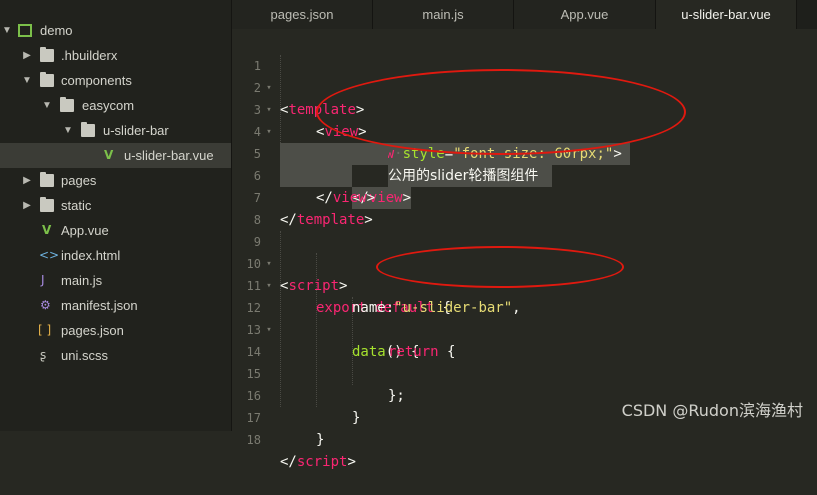  Describe the element at coordinates (524, 207) in the screenshot. I see `code-line: 8` at that location.